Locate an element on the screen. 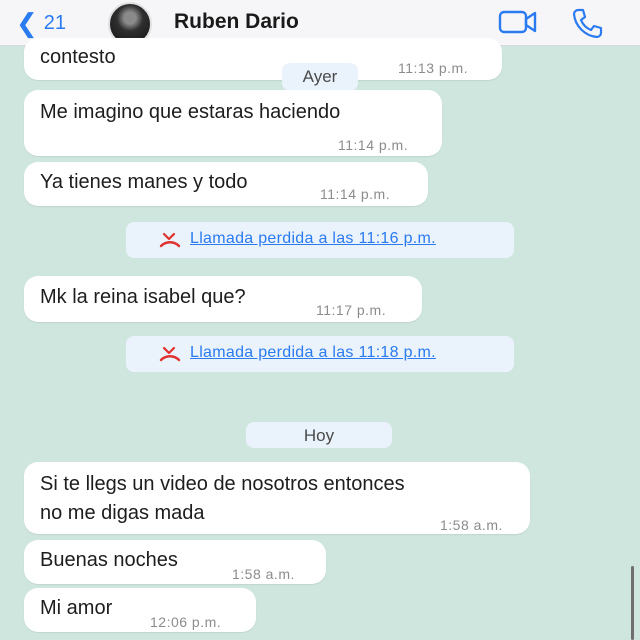 Image resolution: width=640 pixels, height=640 pixels. message-time: 12:06 p.m. is located at coordinates (186, 622).